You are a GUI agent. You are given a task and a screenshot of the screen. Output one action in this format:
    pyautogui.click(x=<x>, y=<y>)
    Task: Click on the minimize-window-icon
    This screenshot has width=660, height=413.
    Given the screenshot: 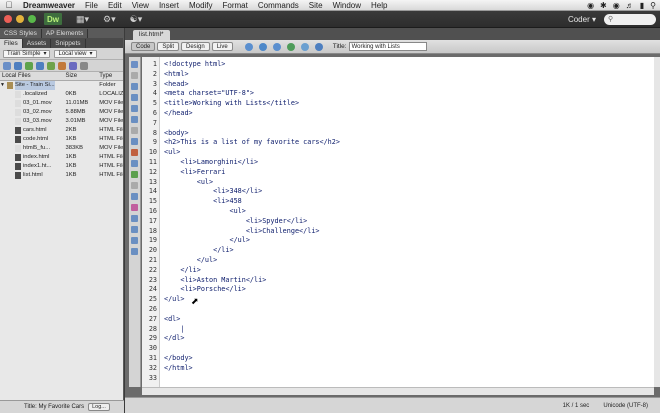 What is the action you would take?
    pyautogui.click(x=20, y=19)
    